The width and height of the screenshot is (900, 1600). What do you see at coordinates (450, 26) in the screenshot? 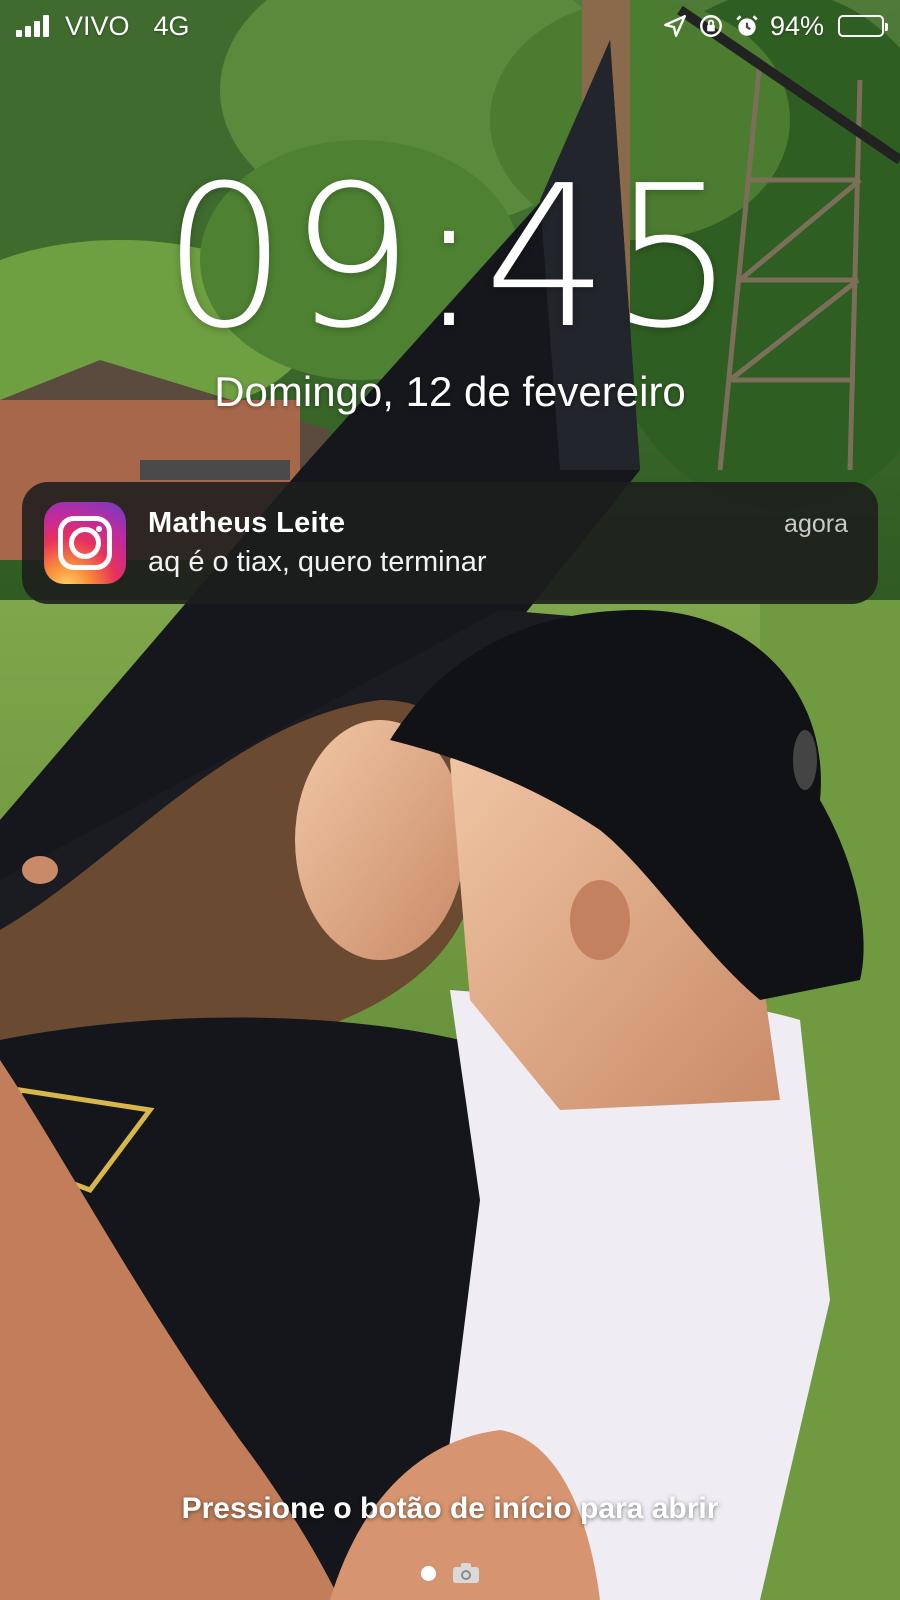
I see `status-bar: VIVO 4G 94%` at bounding box center [450, 26].